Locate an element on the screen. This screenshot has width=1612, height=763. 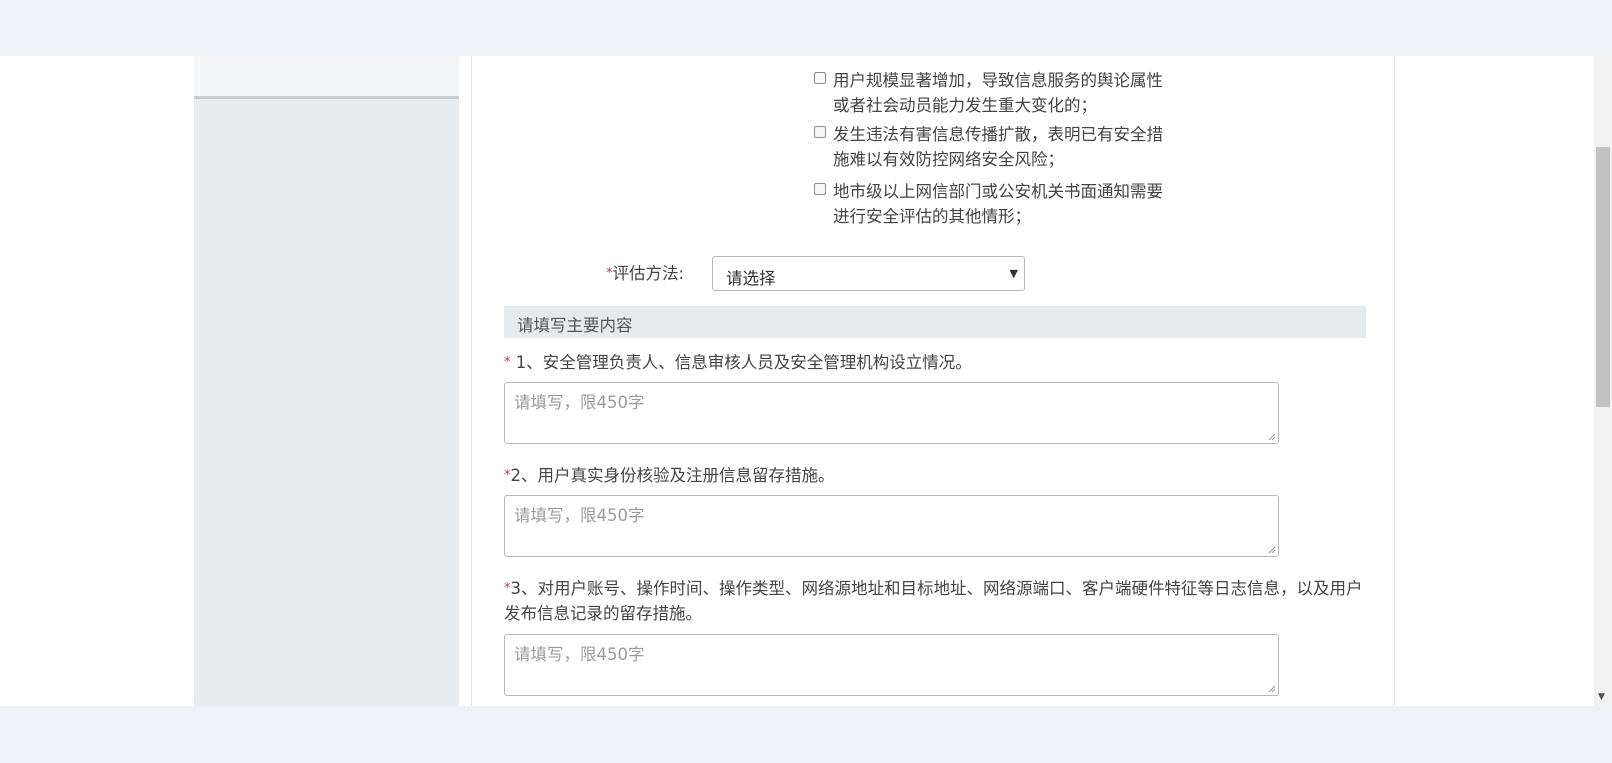
question-3-textarea: 请填写，限450字 is located at coordinates (891, 665).